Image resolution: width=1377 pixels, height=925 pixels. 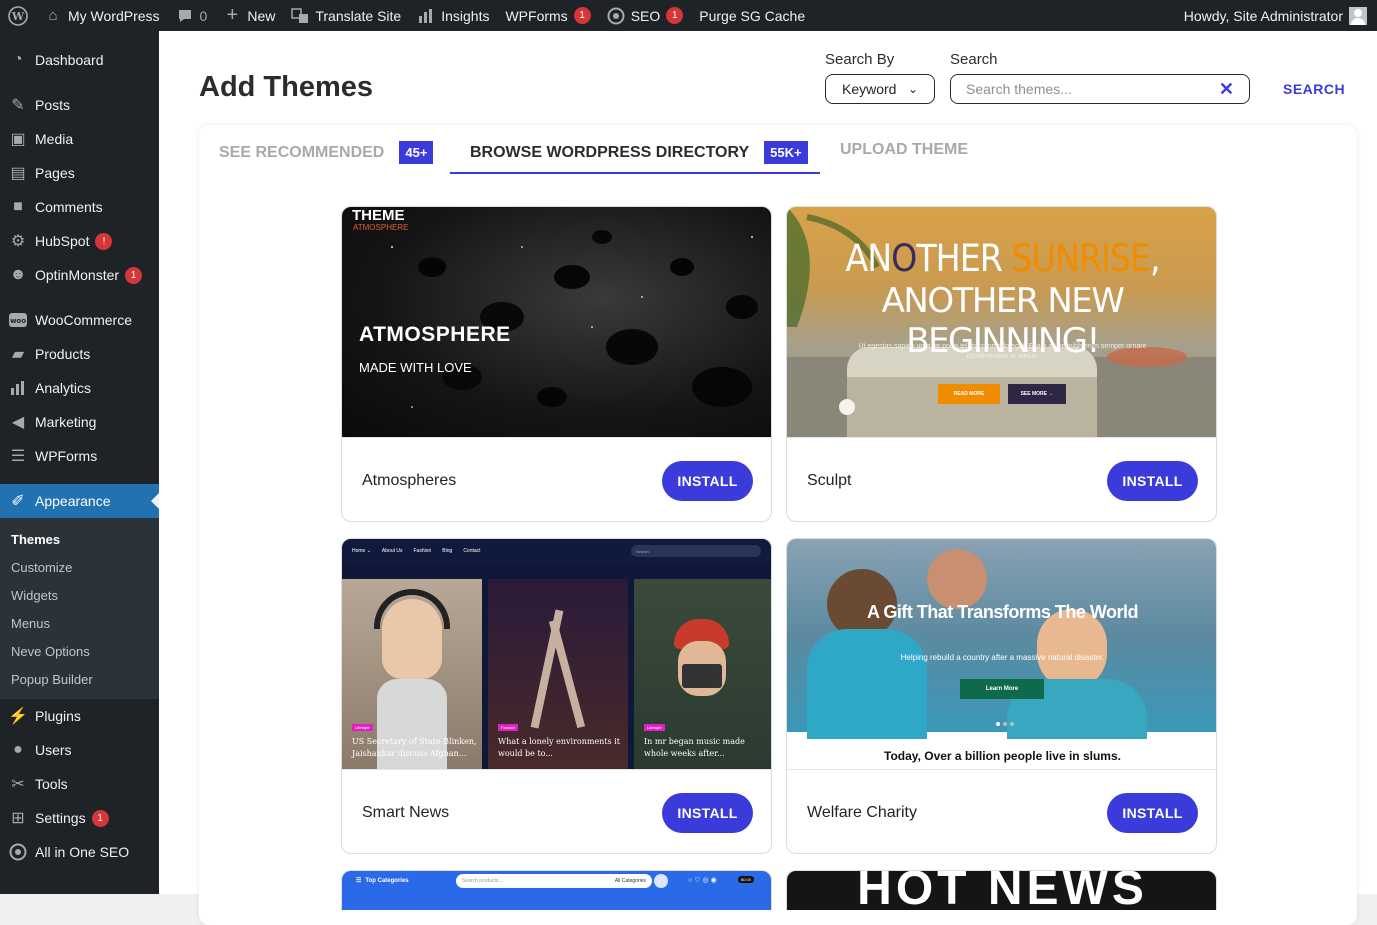 What do you see at coordinates (703, 880) in the screenshot?
I see `account-icons: ○♡◎◉` at bounding box center [703, 880].